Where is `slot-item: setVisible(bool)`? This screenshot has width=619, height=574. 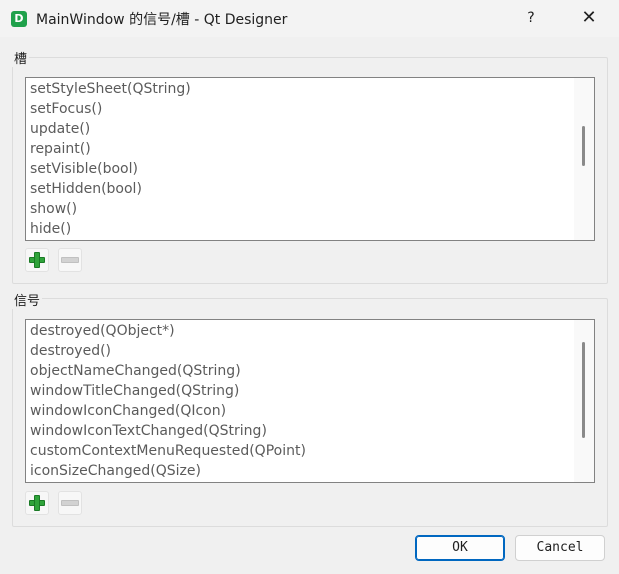
slot-item: setVisible(bool) is located at coordinates (310, 169).